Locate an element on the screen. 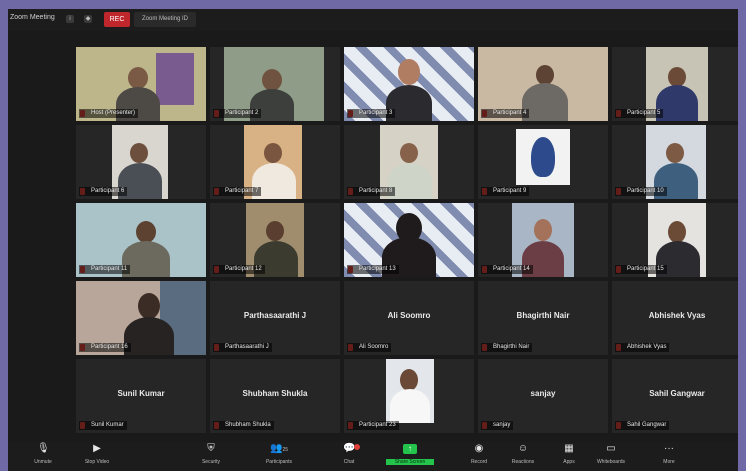  participant-name: Participant 13 is located at coordinates (373, 269).